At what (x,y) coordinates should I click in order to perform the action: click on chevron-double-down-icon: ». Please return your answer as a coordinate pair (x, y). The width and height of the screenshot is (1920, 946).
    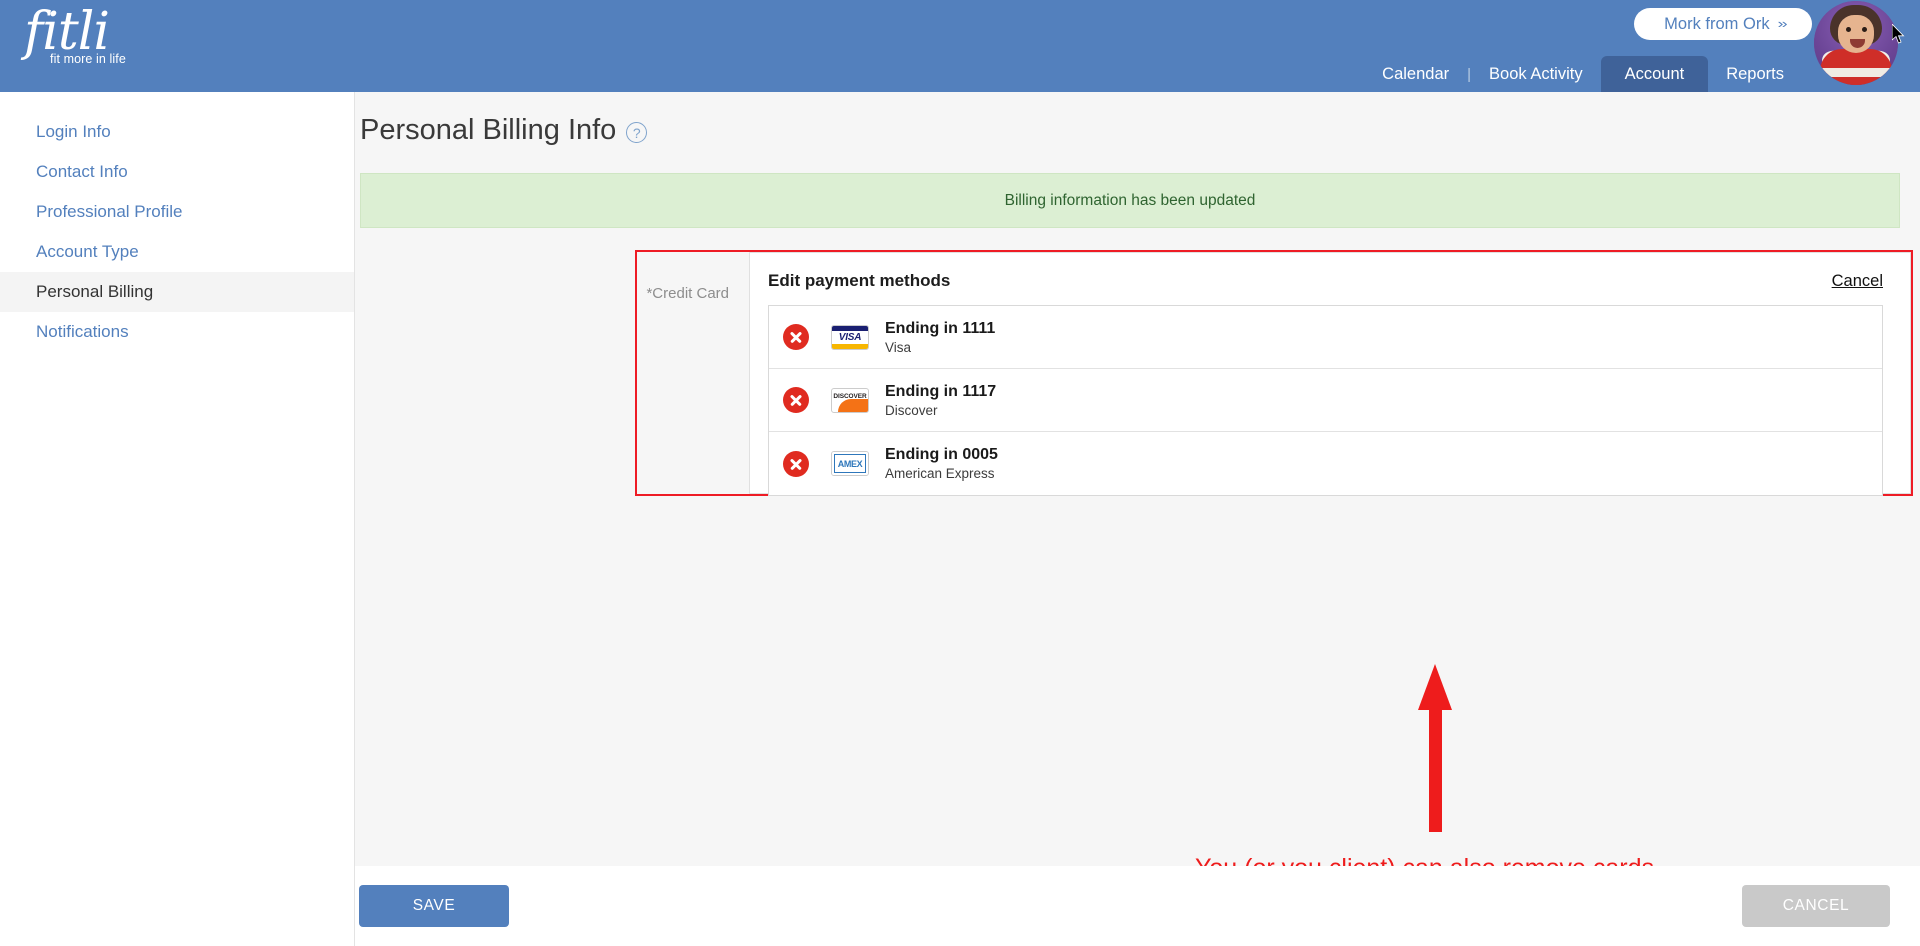
    Looking at the image, I should click on (1782, 23).